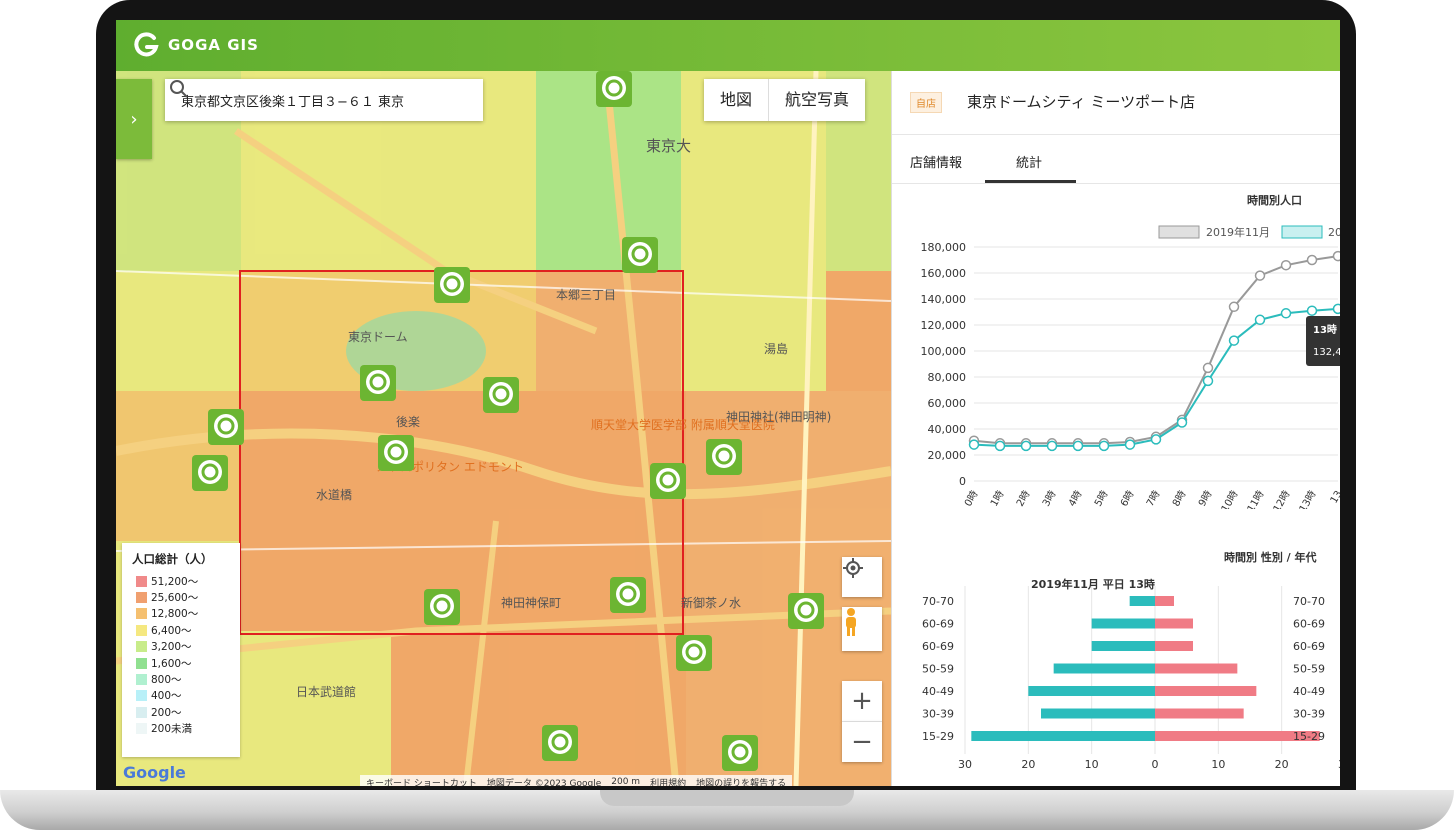 Image resolution: width=1454 pixels, height=837 pixels. I want to click on age-label-right: 30-39, so click(1309, 714).